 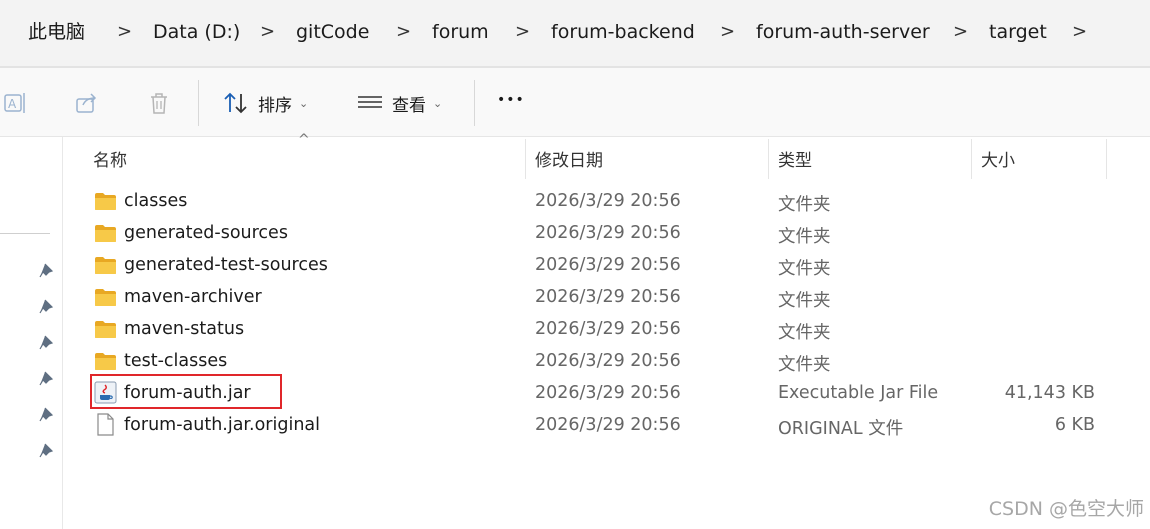 I want to click on navigation-pane, so click(x=31, y=333).